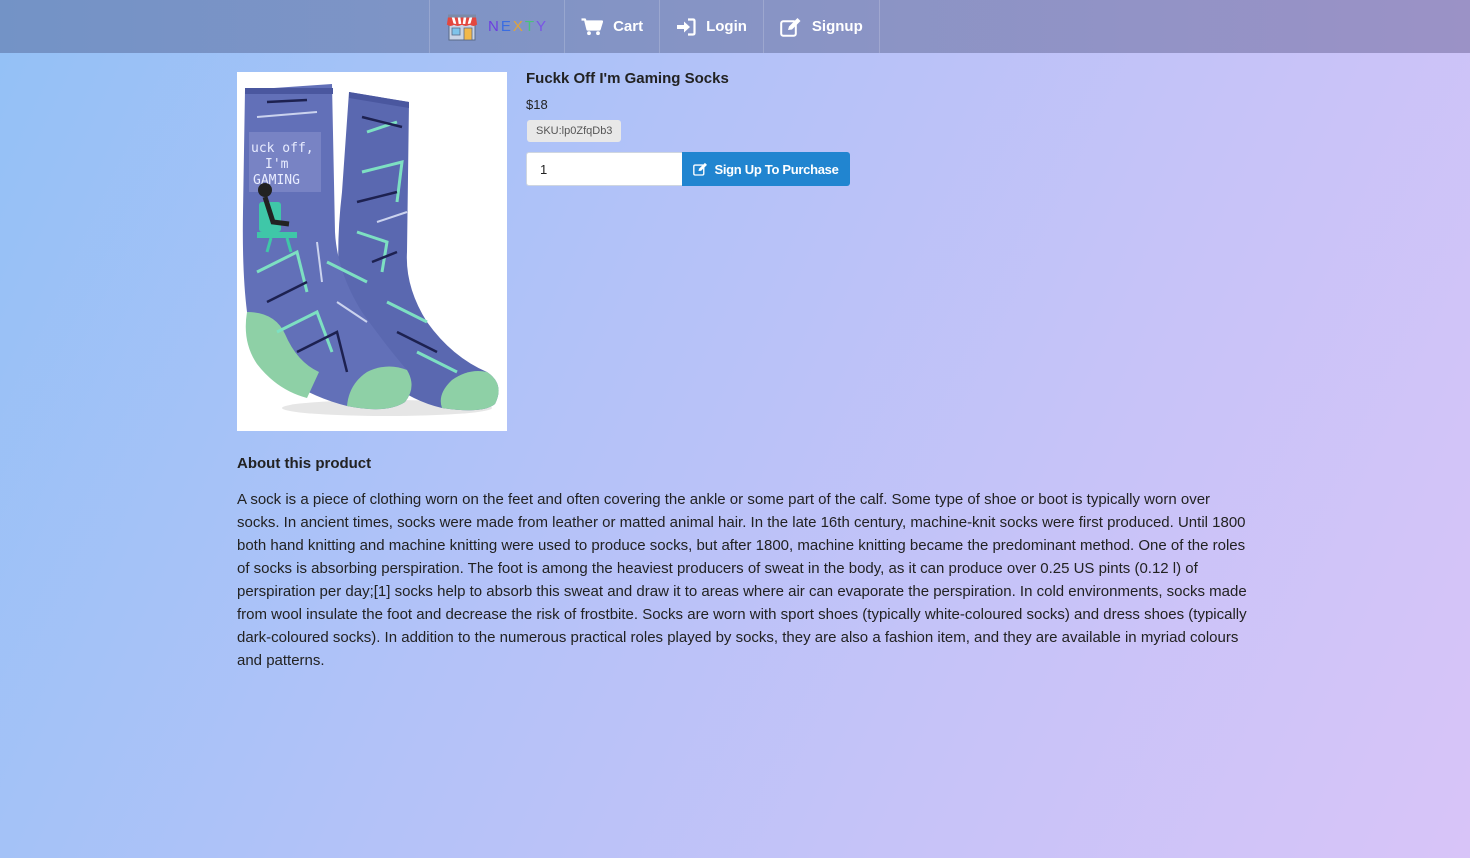 The height and width of the screenshot is (858, 1470). I want to click on main-menu: NEXTY Cart Login Signup, so click(654, 26).